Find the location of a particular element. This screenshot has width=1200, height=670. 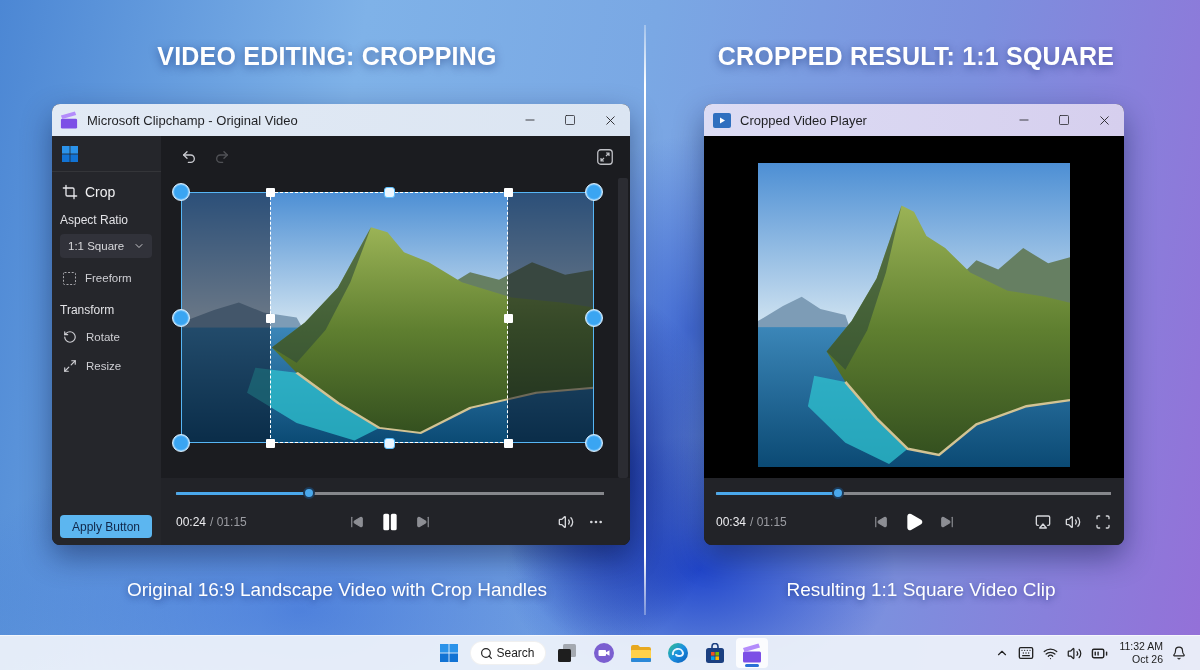

freeform-option: Freeform is located at coordinates (96, 278).